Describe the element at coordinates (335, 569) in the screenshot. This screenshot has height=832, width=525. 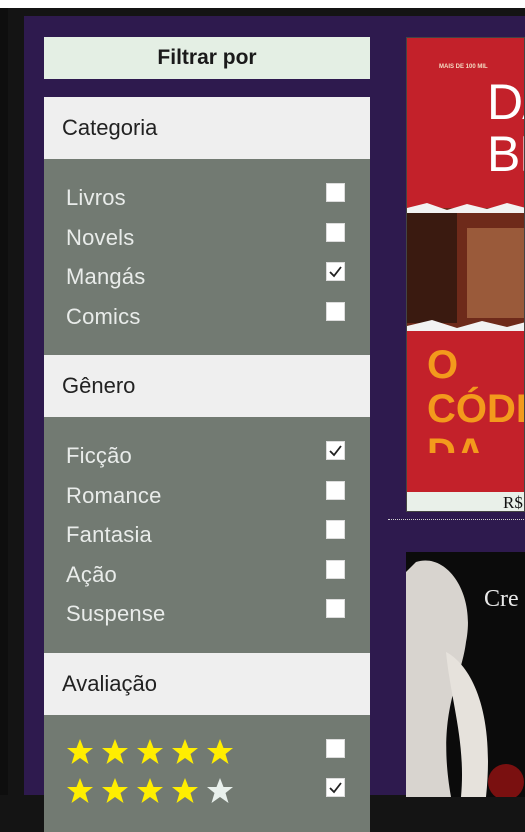
I see `checkbox-acao` at that location.